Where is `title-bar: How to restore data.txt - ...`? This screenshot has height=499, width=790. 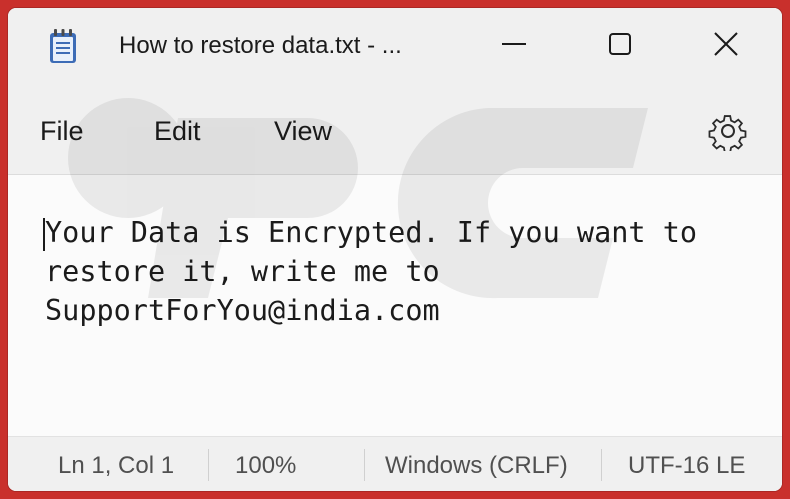
title-bar: How to restore data.txt - ... is located at coordinates (395, 46).